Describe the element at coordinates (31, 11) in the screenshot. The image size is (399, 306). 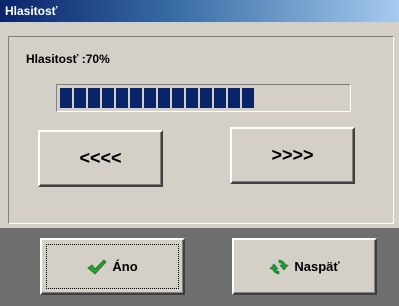
I see `window-title: Hlasitosť` at that location.